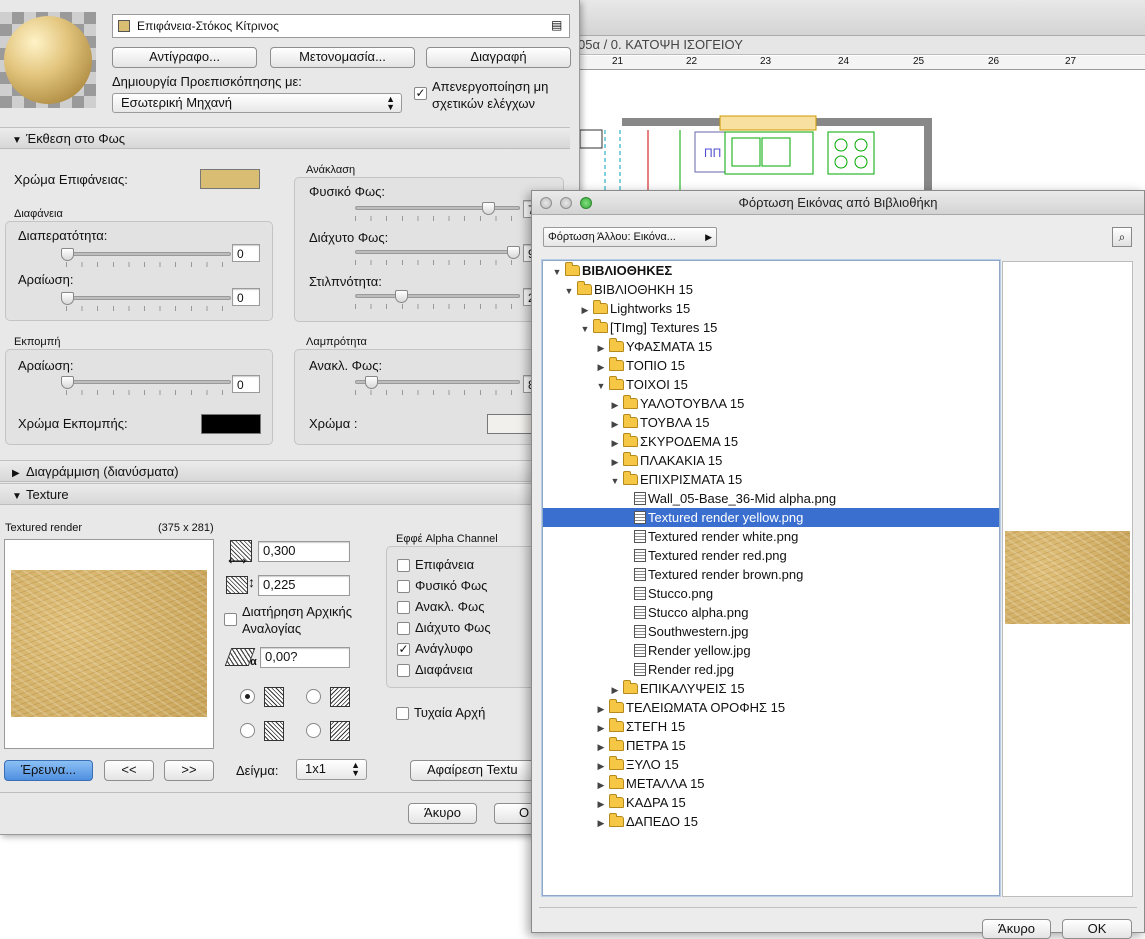  I want to click on tree-row: ▶ ΠΛΑΚΑΚΙΑ 15, so click(771, 460).